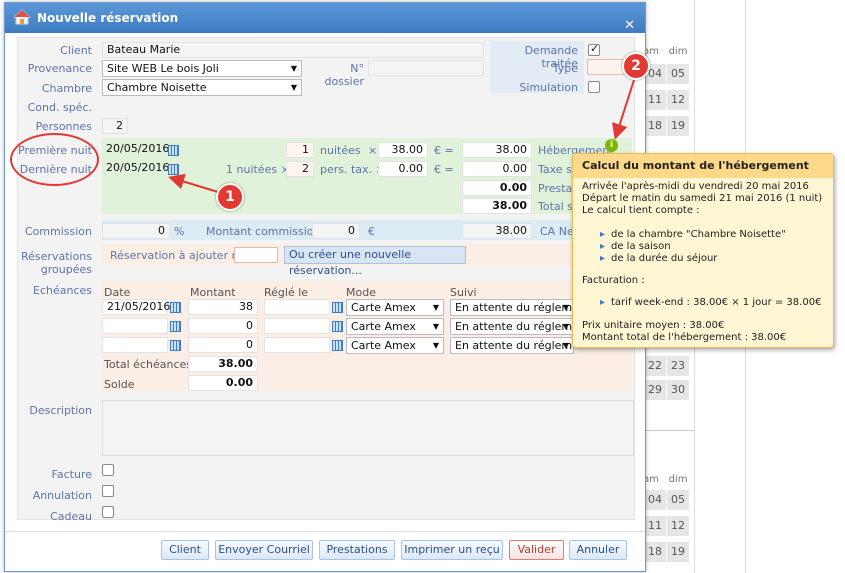 The height and width of the screenshot is (573, 845). Describe the element at coordinates (684, 337) in the screenshot. I see `tooltip-montant-total: Montant total de l'hébergement : 38.00€` at that location.